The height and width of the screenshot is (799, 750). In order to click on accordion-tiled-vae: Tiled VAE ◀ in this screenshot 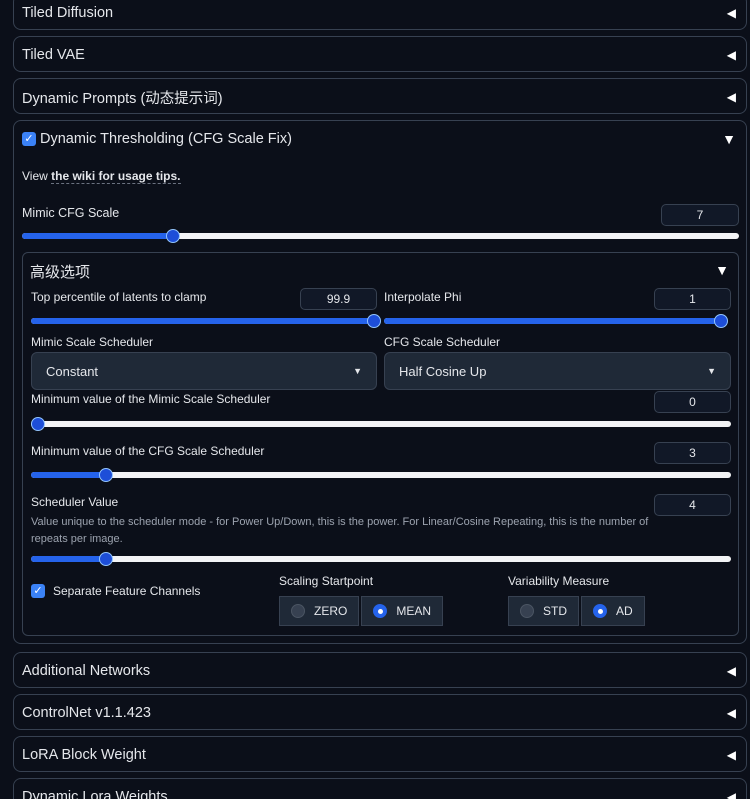, I will do `click(380, 54)`.